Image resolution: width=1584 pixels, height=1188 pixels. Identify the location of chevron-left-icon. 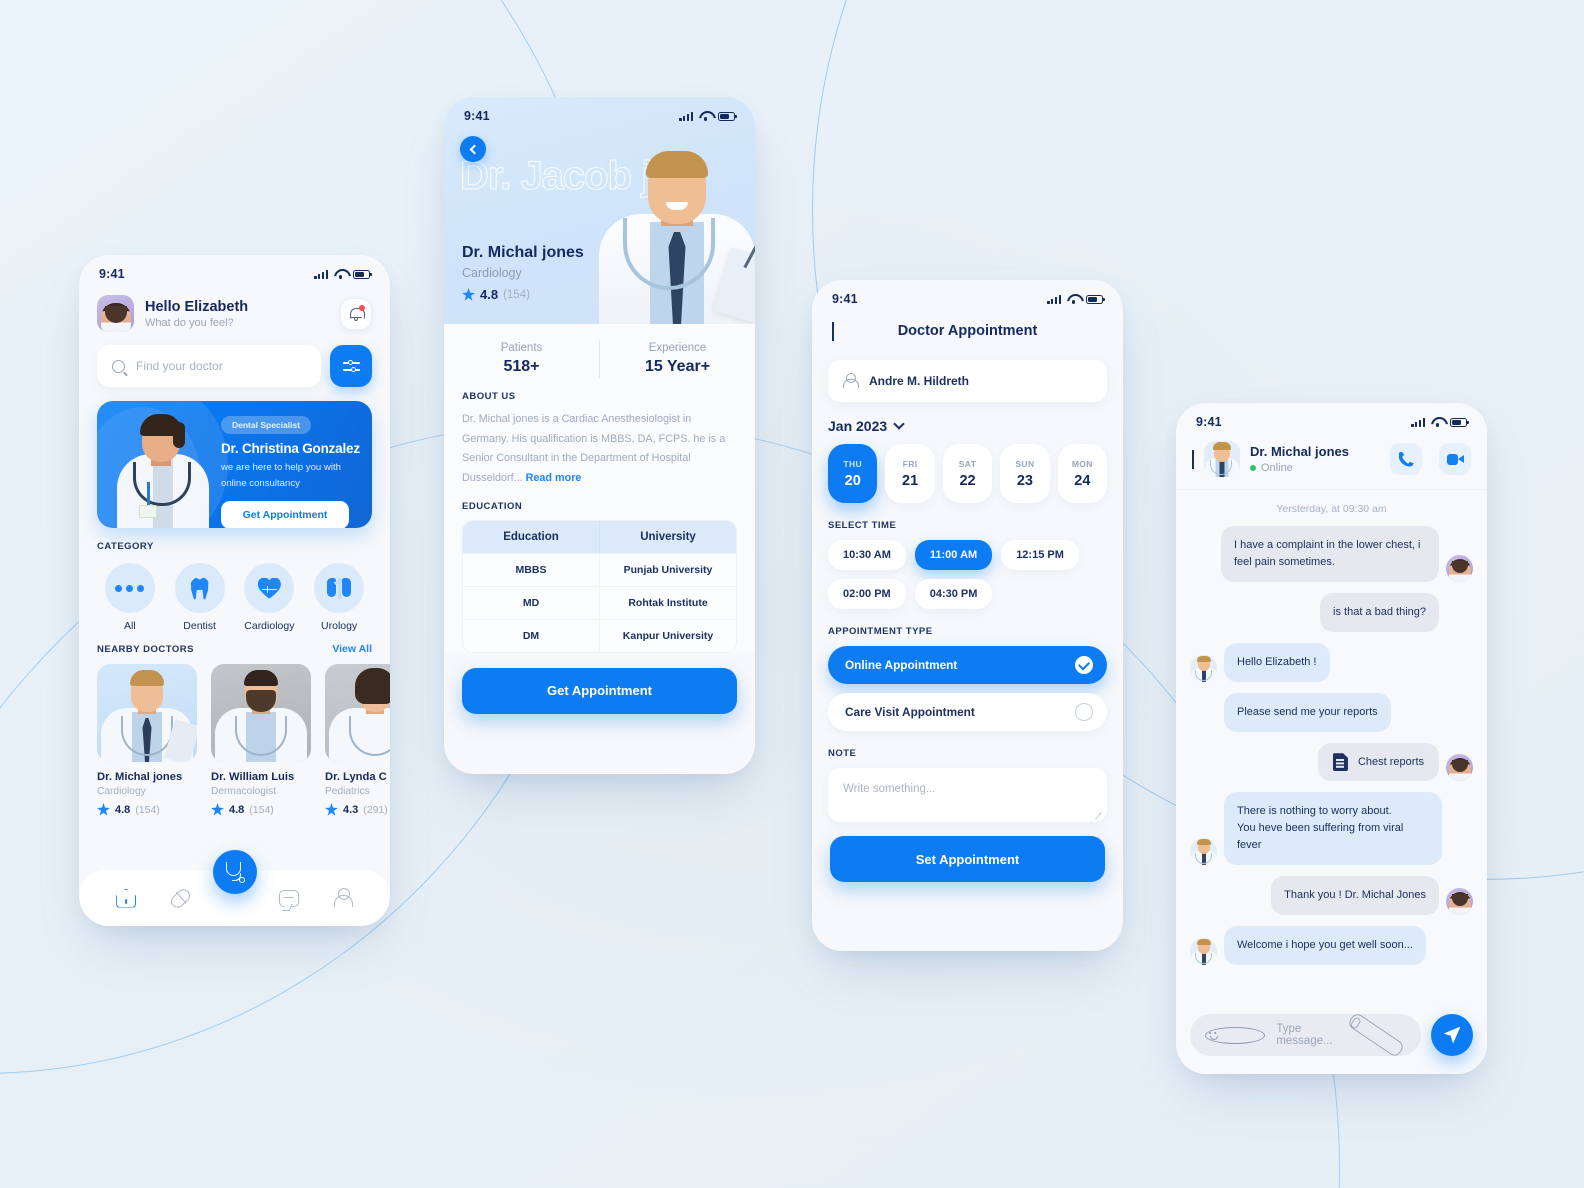
(1193, 459).